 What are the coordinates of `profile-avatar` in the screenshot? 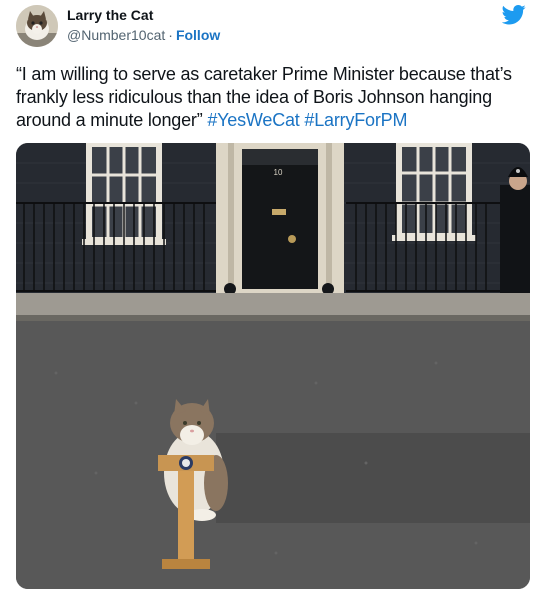 It's located at (37, 26).